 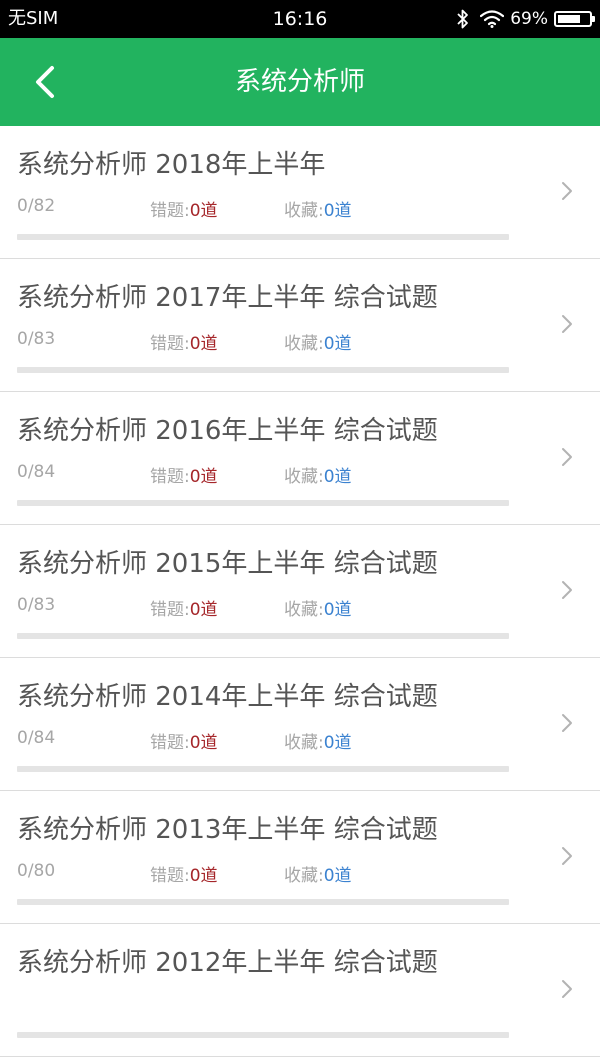 What do you see at coordinates (300, 325) in the screenshot?
I see `exam-list-item: 系统分析师 2017年上半年 综合试题 0/83 错题:0道 收藏:0道` at bounding box center [300, 325].